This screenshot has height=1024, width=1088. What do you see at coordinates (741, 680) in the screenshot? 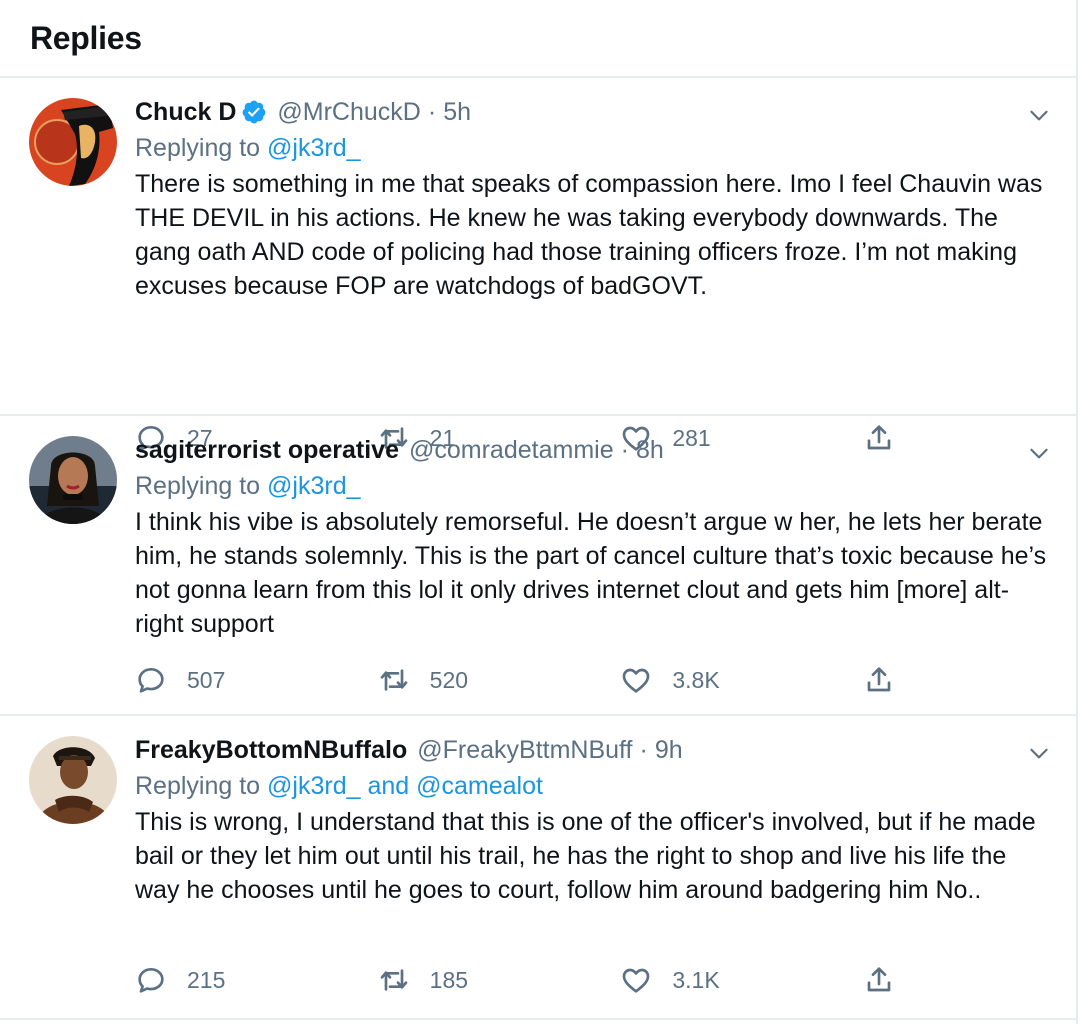
I see `like-button: 3.8K` at bounding box center [741, 680].